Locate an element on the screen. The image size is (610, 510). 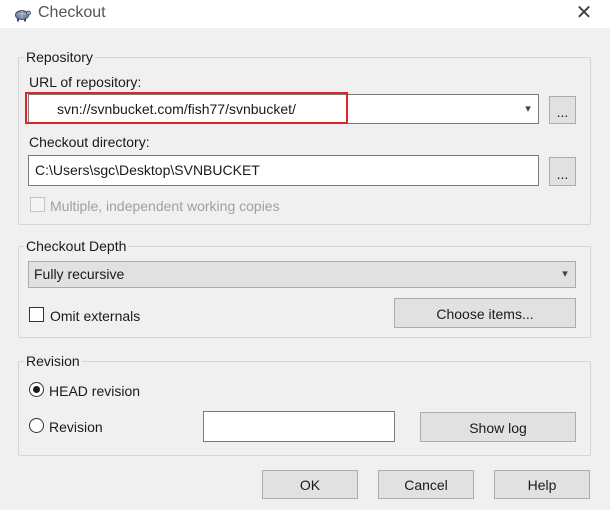
depth-selected-value: Fully recursive is located at coordinates (79, 274).